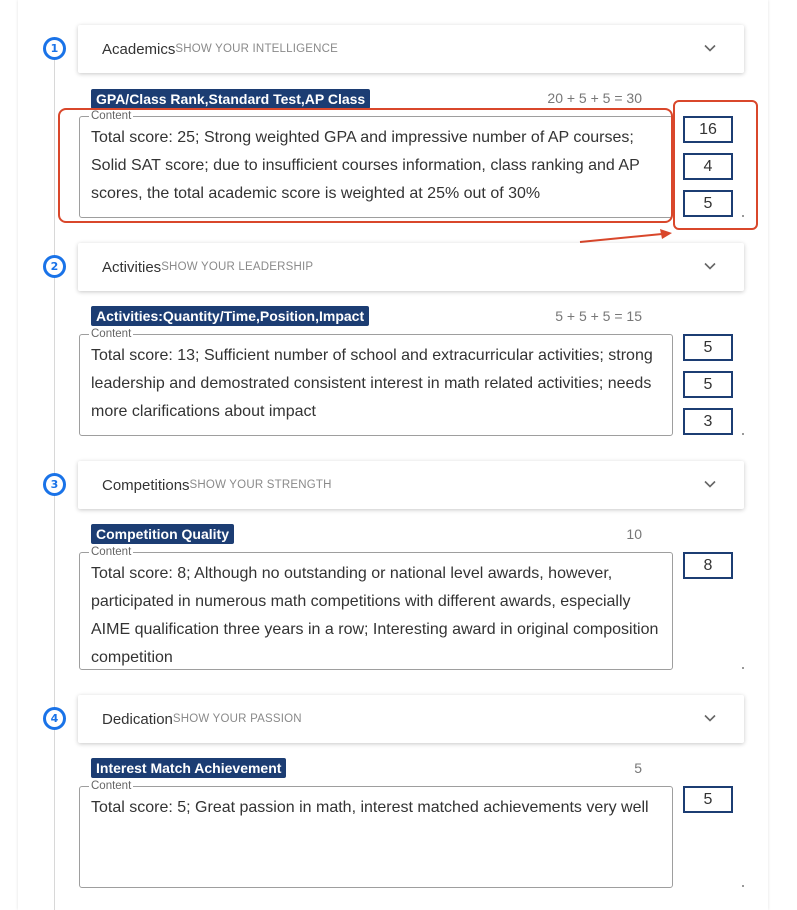 The width and height of the screenshot is (797, 910). I want to click on section-header-academics: Academics SHOW YOUR INTELLIGENCE, so click(411, 49).